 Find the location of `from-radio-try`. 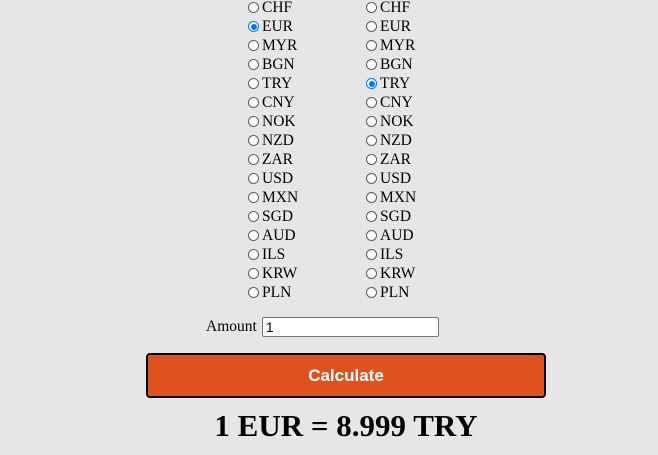

from-radio-try is located at coordinates (253, 83).